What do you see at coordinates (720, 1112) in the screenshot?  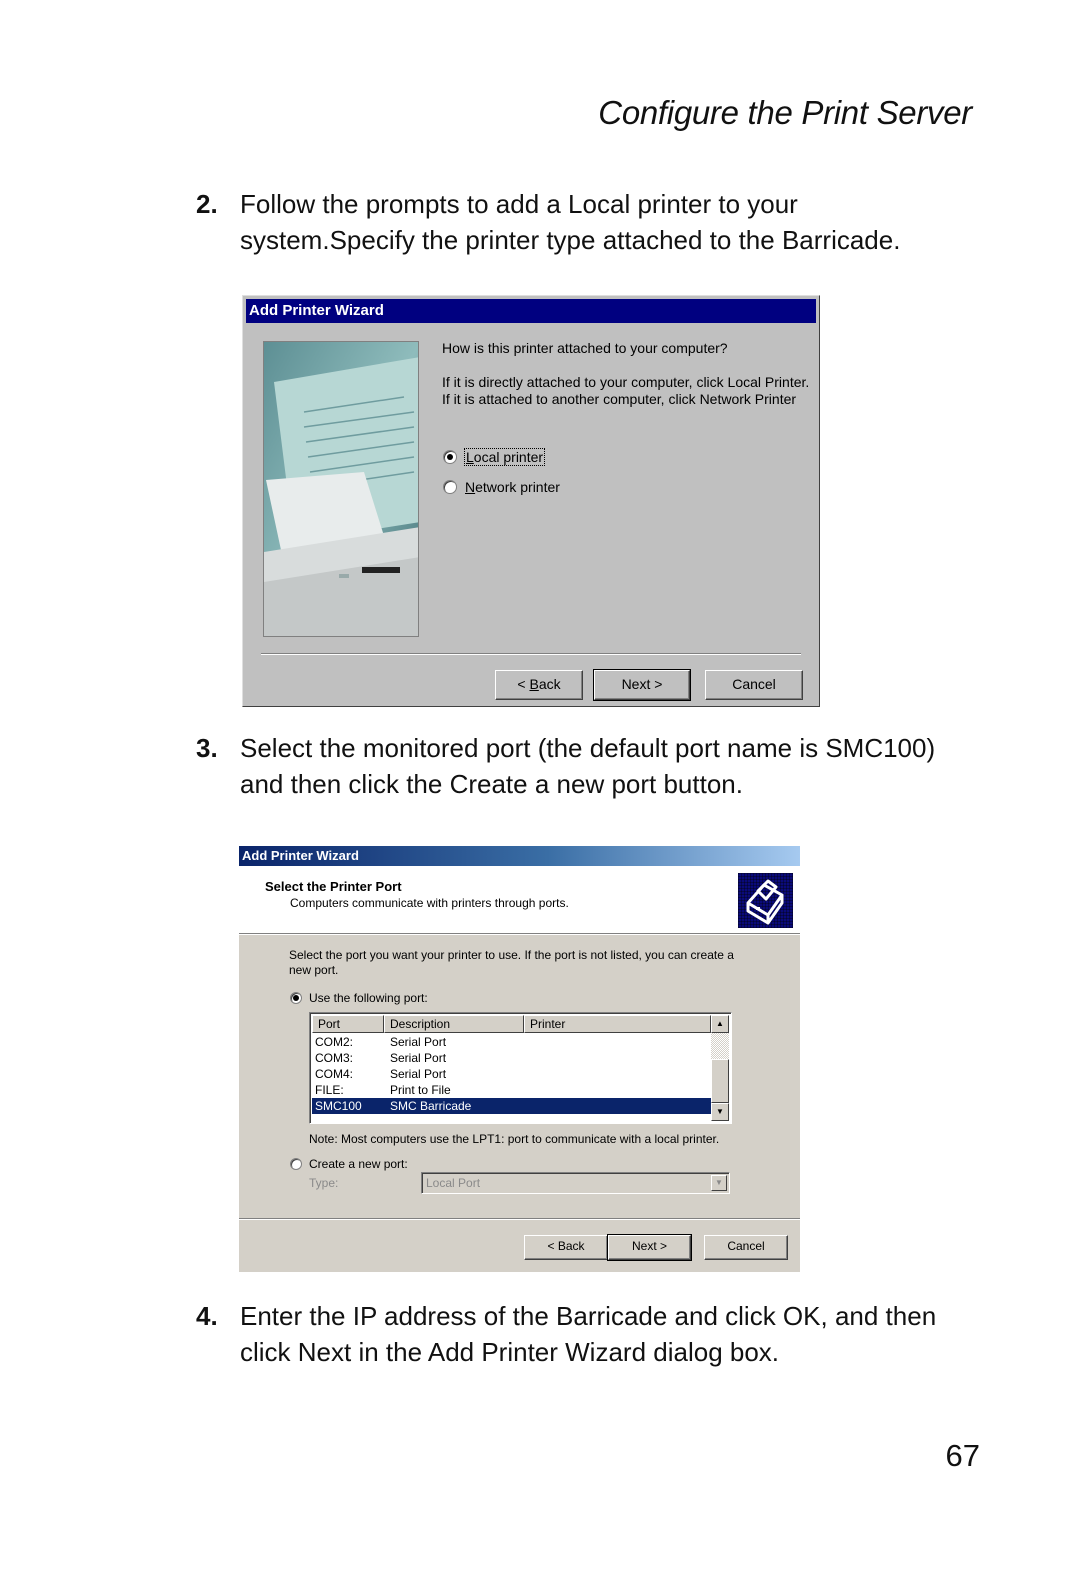 I see `scroll-down-arrow-icon: ▼` at bounding box center [720, 1112].